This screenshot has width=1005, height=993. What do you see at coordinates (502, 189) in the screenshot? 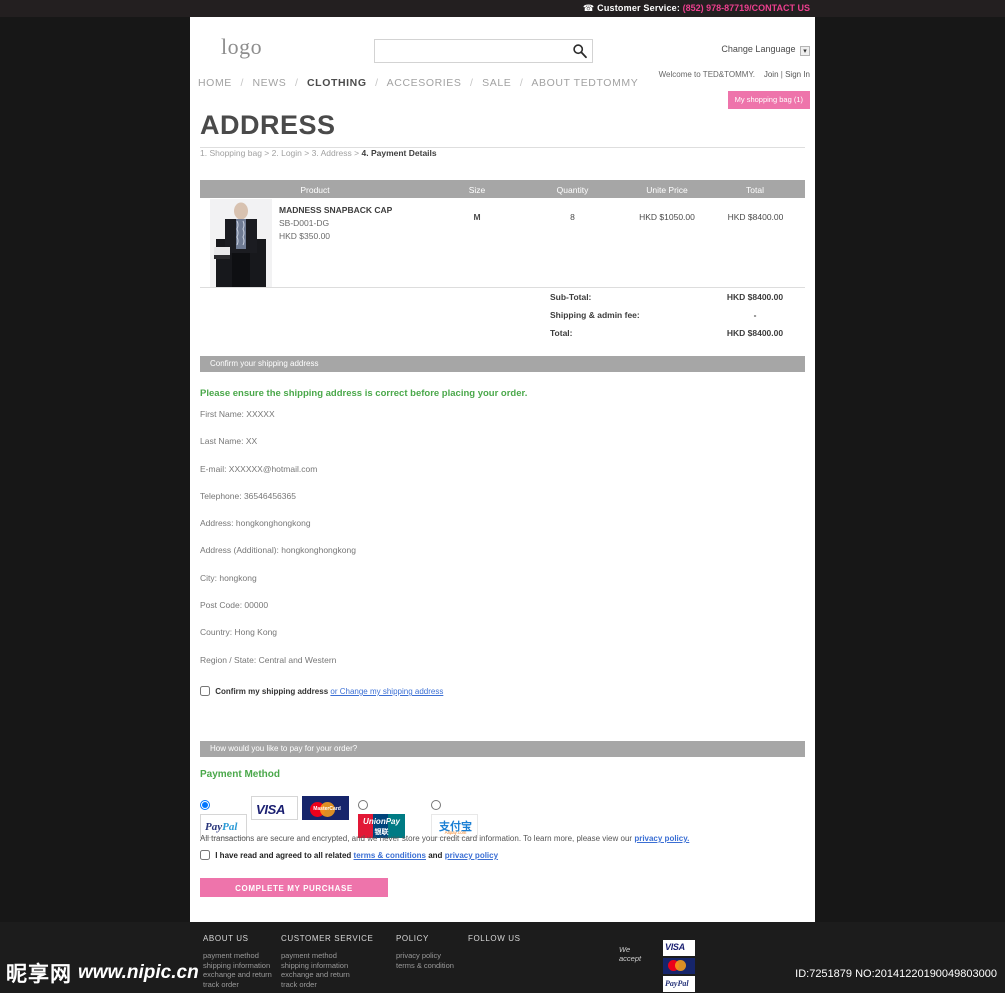
I see `cart-table-header: Product Size Quantity Unite Price Total` at bounding box center [502, 189].